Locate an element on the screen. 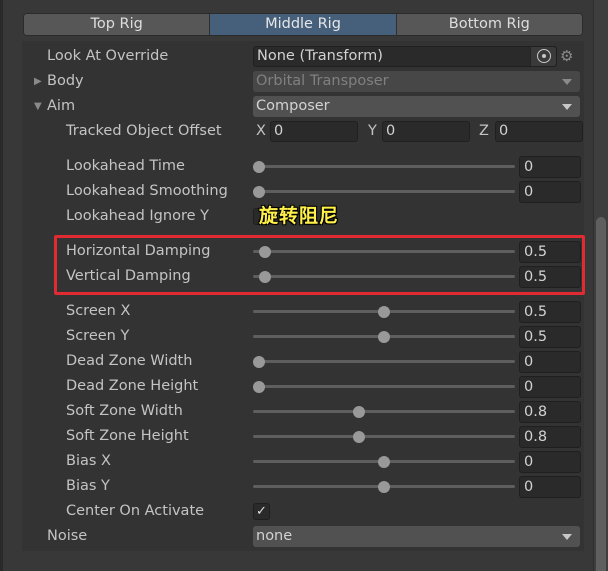  dead-zone-height-input: 0 is located at coordinates (550, 387).